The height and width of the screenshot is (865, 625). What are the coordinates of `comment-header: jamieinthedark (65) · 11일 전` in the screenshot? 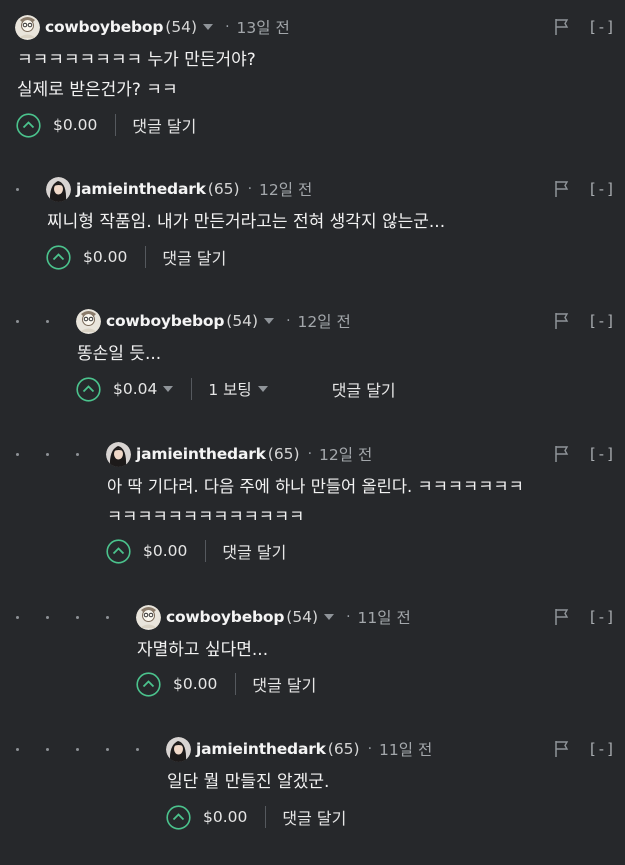 It's located at (299, 749).